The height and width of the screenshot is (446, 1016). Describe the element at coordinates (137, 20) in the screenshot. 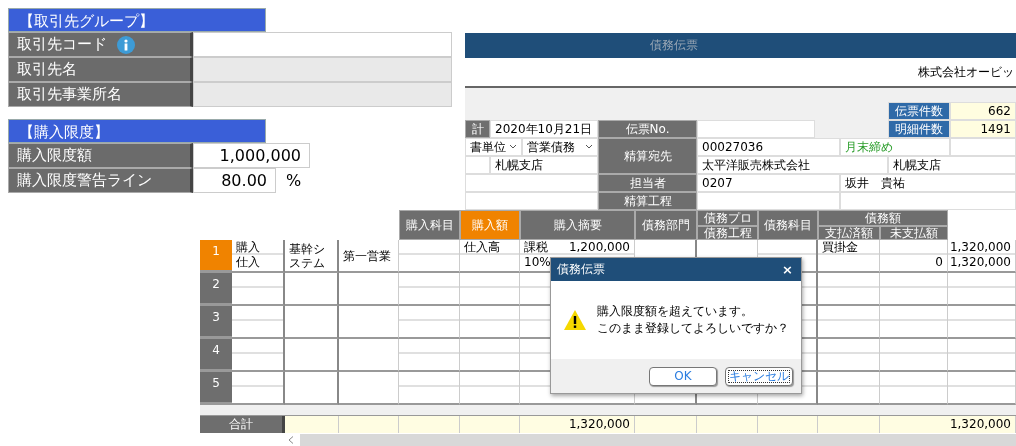

I see `section-title: 【取引先グループ】` at that location.